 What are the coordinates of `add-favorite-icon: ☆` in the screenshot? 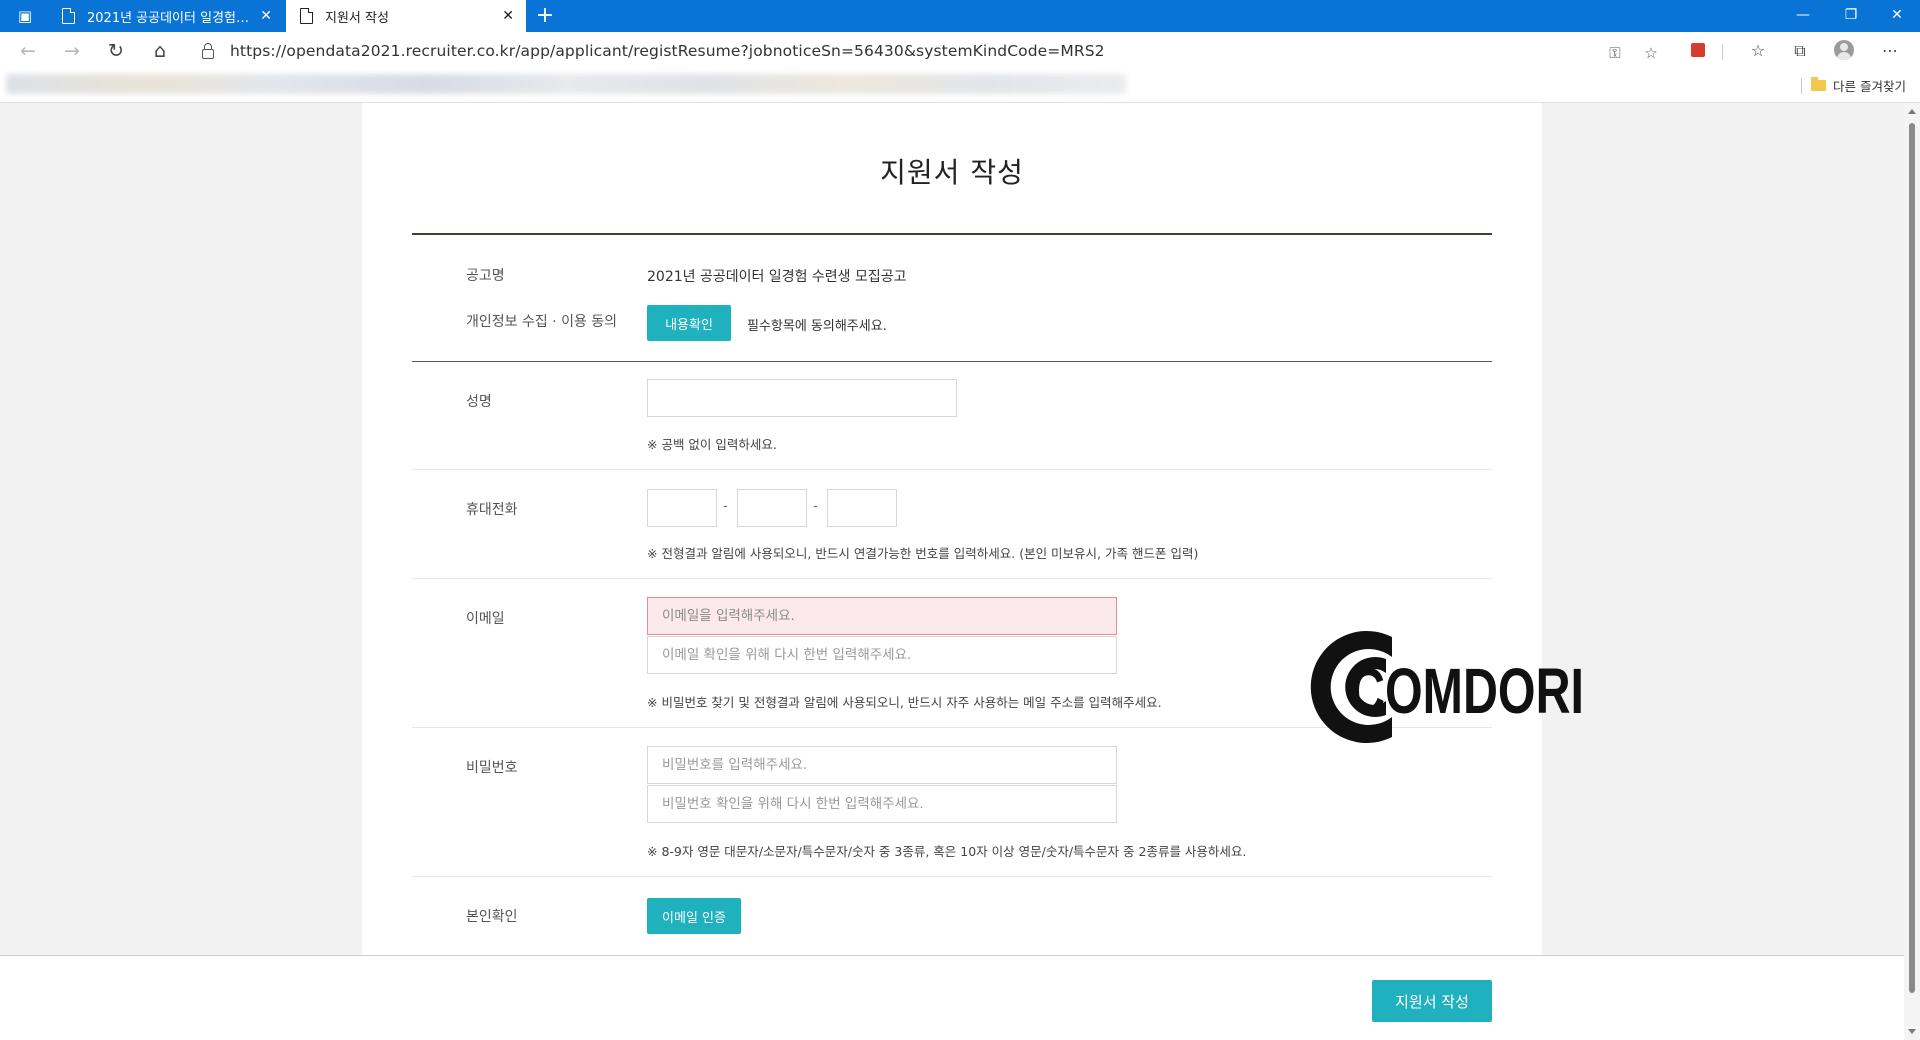 It's located at (1651, 53).